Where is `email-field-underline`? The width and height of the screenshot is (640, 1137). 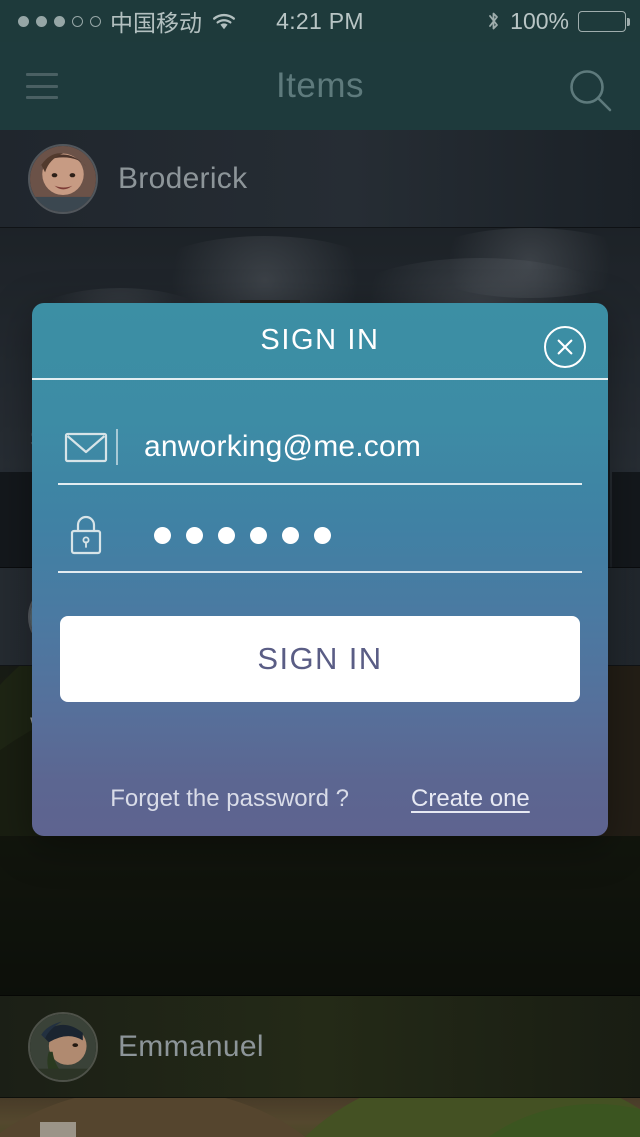 email-field-underline is located at coordinates (320, 484).